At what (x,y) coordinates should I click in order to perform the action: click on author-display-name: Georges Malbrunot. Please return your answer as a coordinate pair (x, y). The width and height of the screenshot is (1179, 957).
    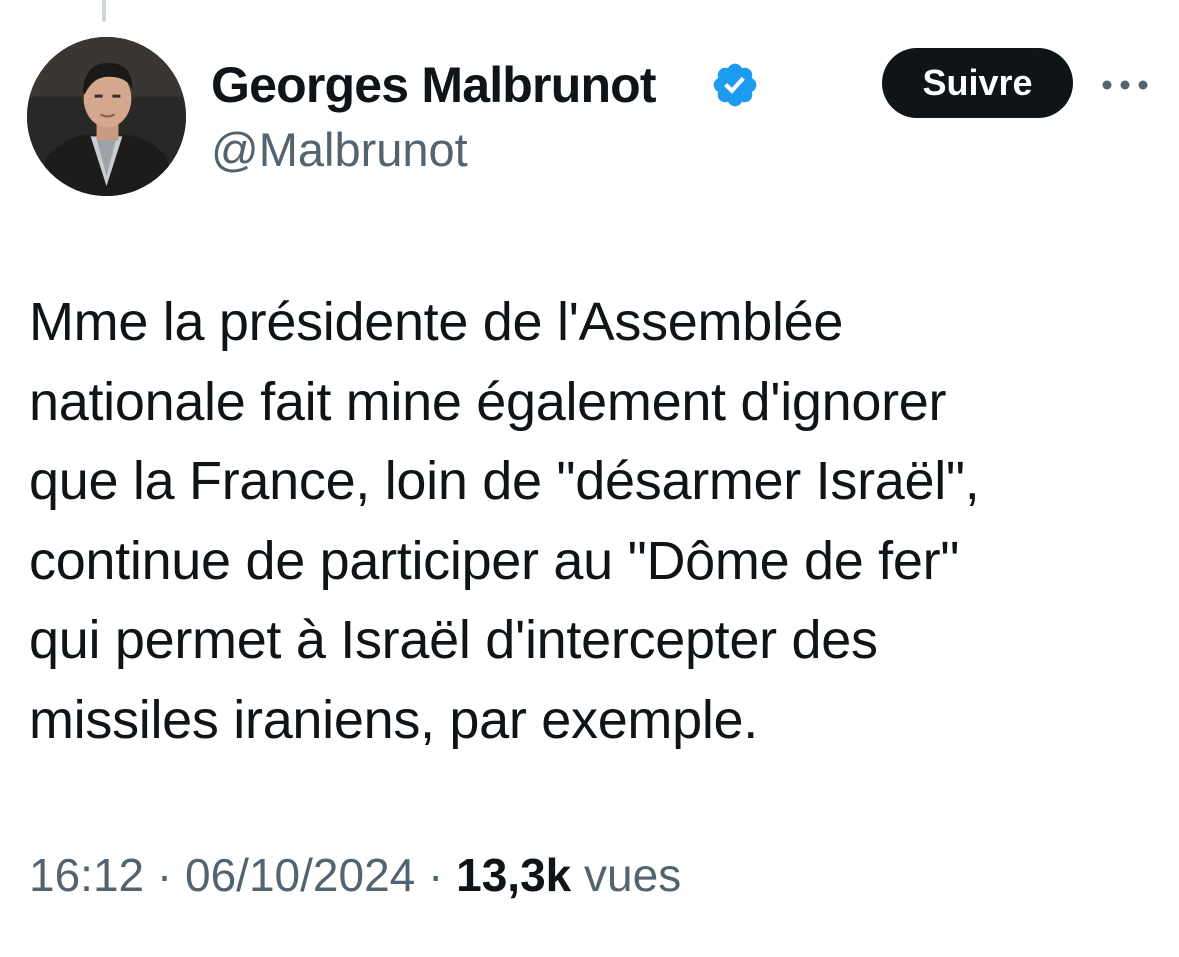
    Looking at the image, I should click on (434, 85).